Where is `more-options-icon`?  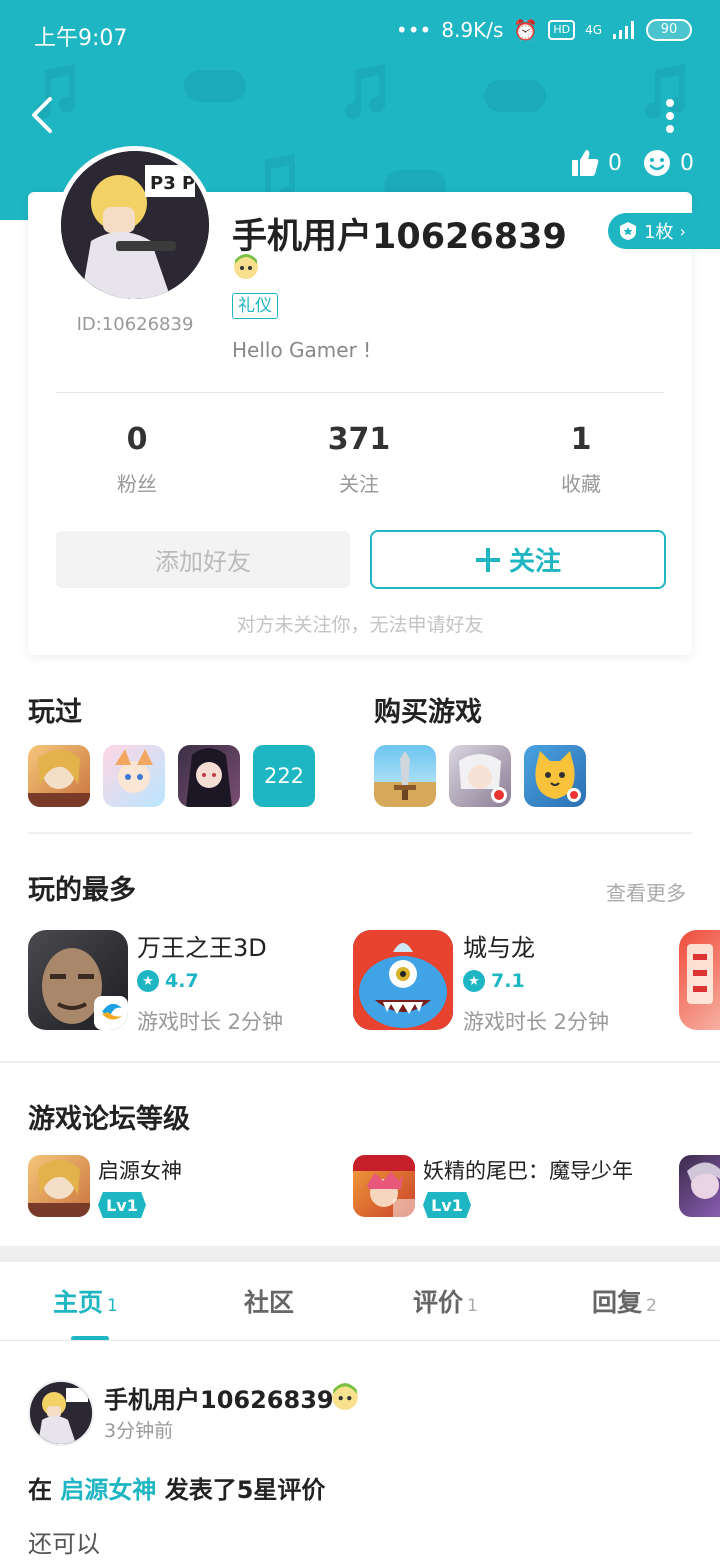
more-options-icon is located at coordinates (670, 116).